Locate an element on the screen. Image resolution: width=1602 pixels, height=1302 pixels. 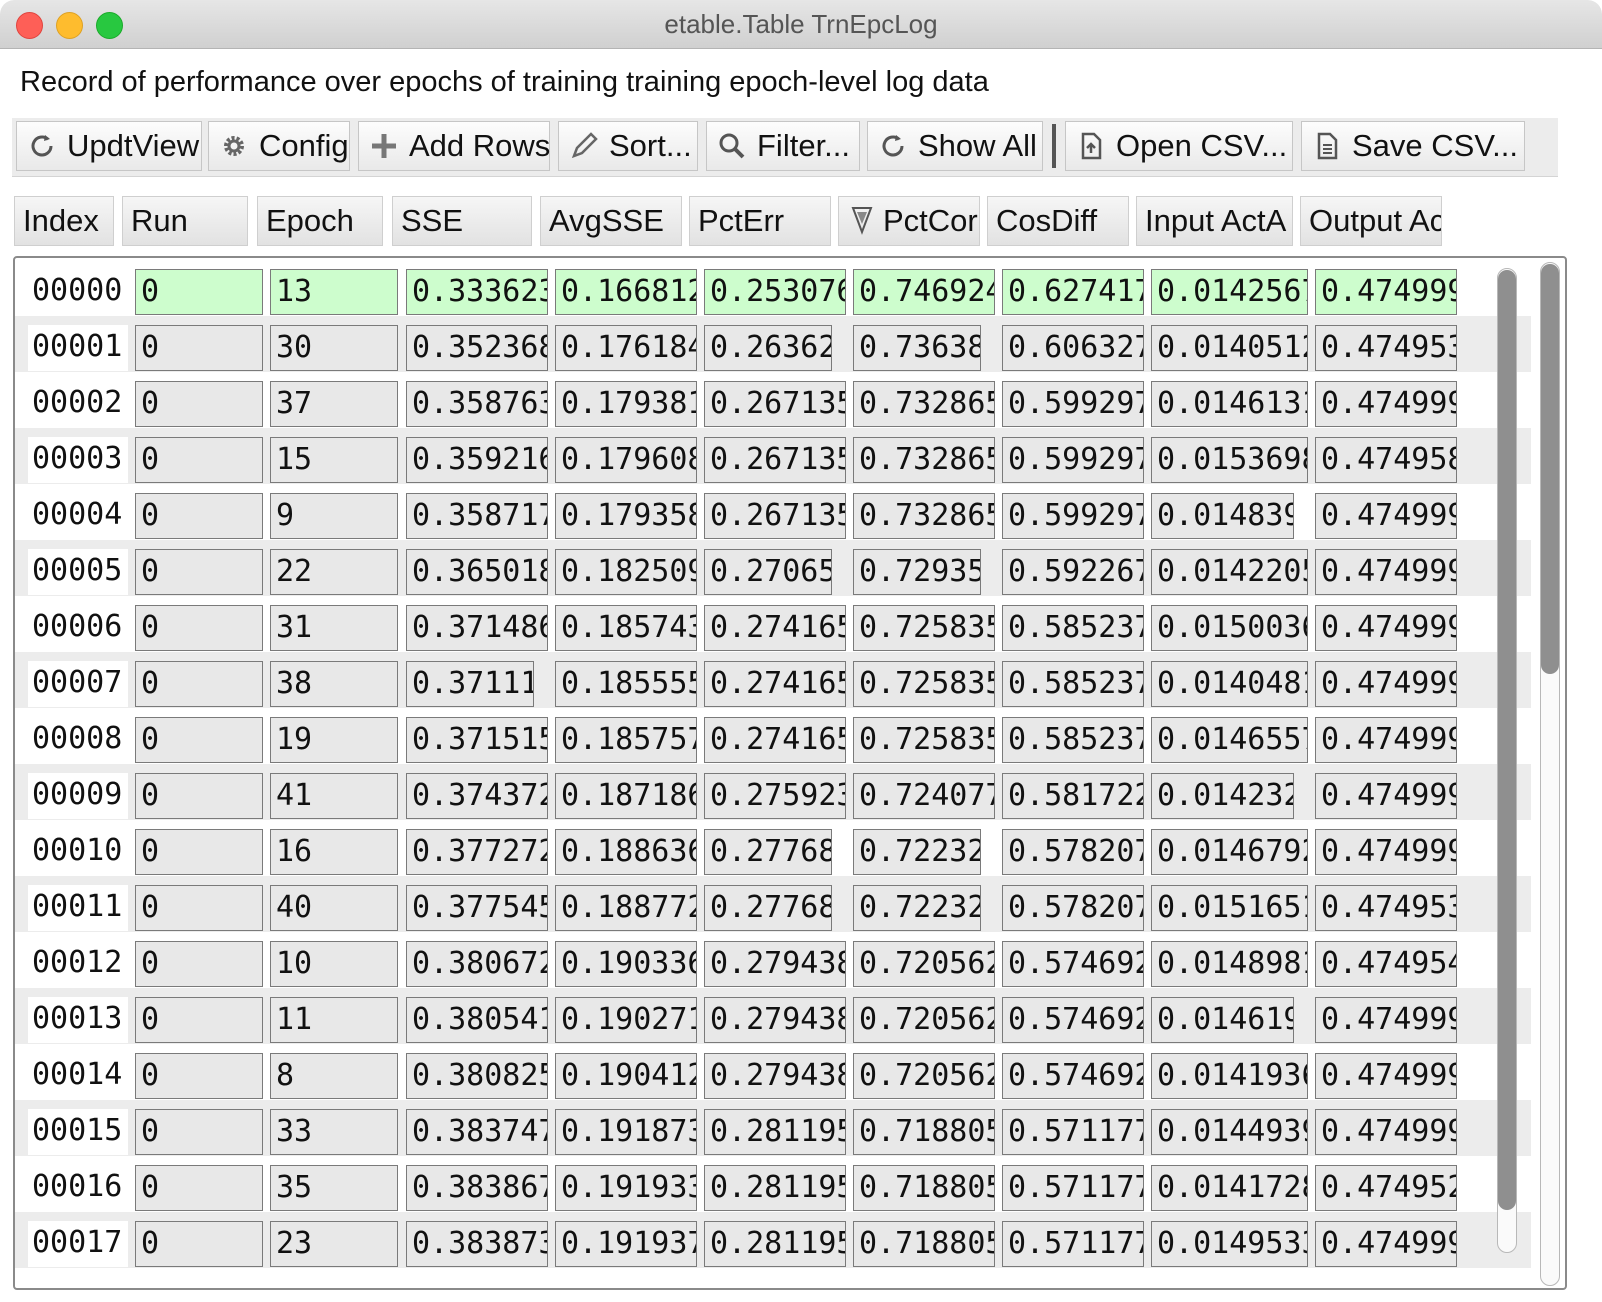
cell-avgsse: 0.190336 is located at coordinates (626, 964).